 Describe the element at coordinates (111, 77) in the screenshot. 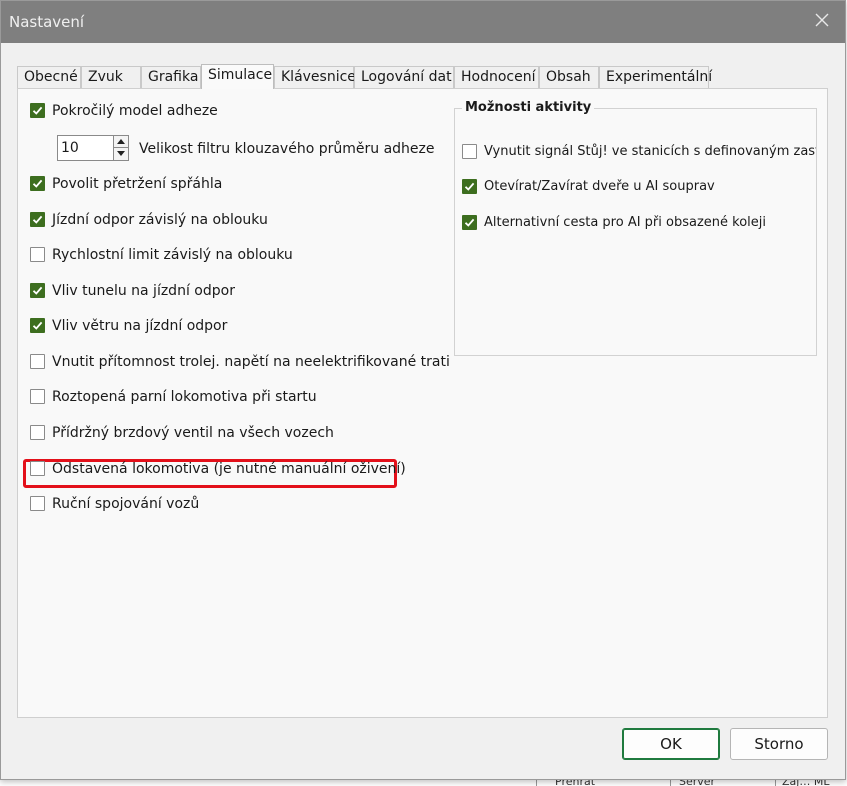

I see `tab-zvuk: Zvuk` at that location.